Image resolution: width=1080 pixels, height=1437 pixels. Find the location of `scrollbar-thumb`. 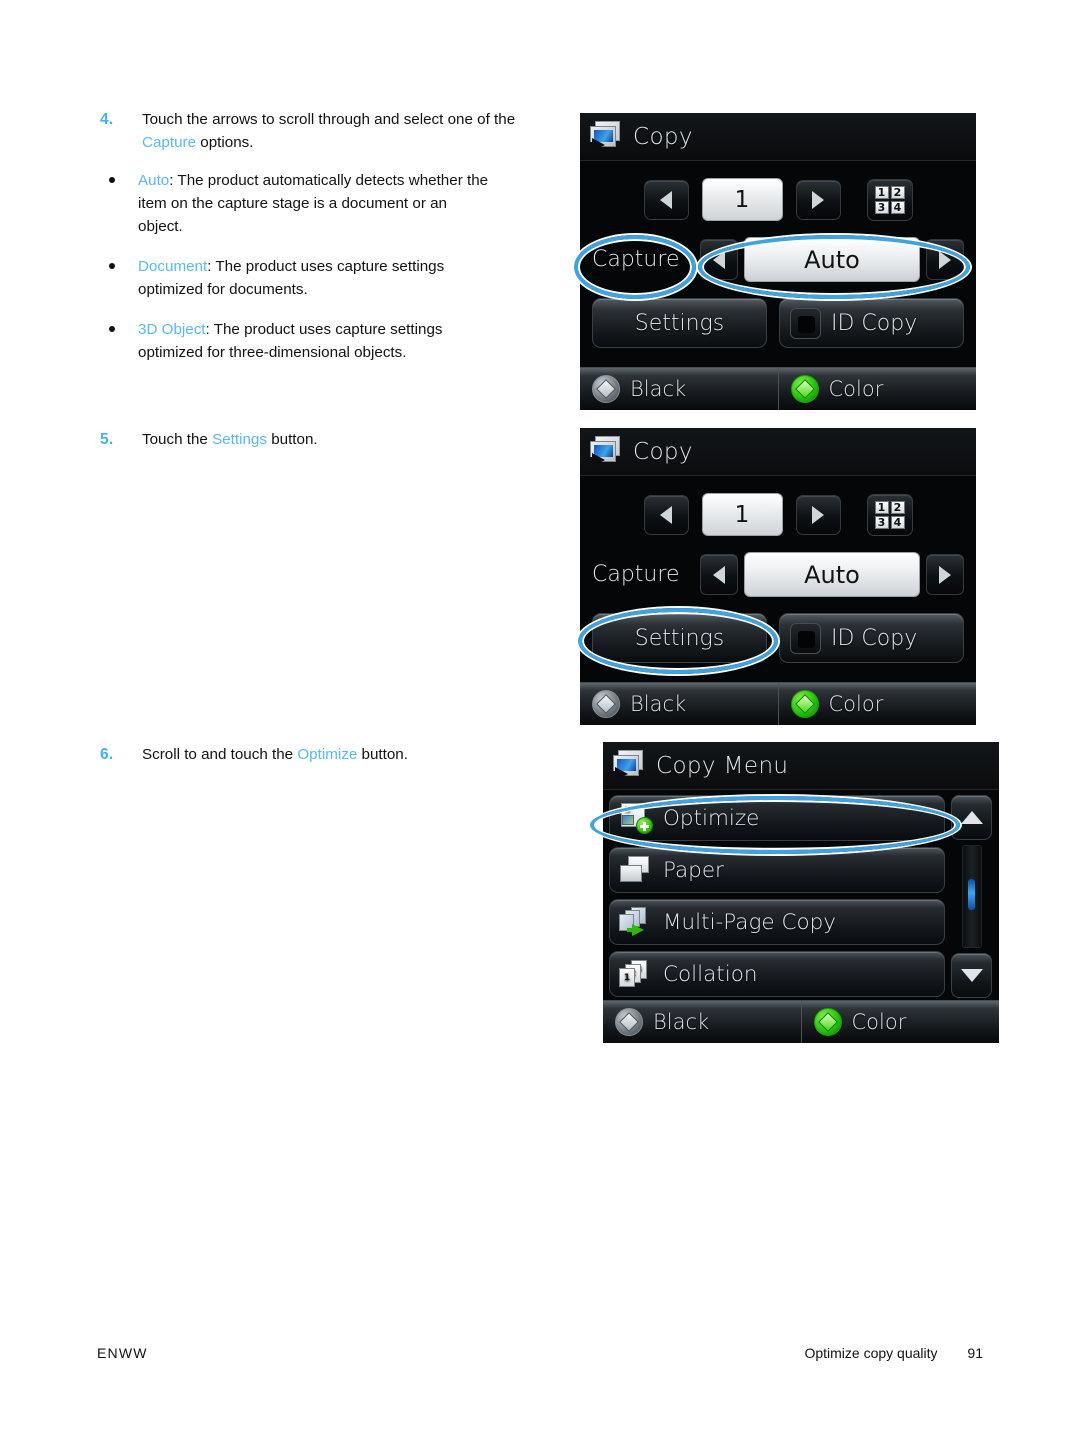

scrollbar-thumb is located at coordinates (971, 894).